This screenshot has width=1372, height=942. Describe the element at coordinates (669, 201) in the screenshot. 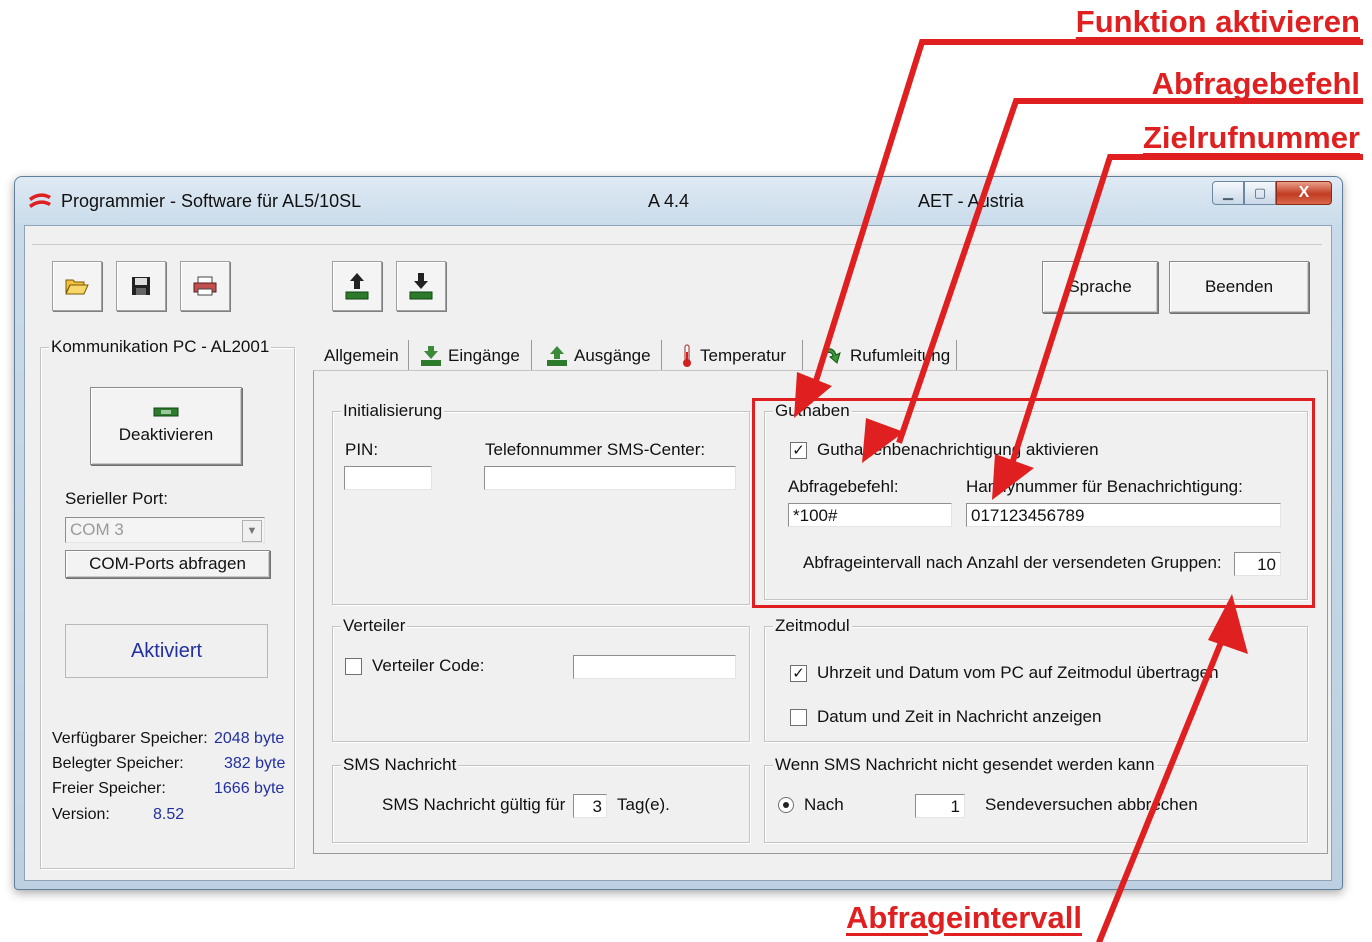

I see `window-version: A 4.4` at that location.